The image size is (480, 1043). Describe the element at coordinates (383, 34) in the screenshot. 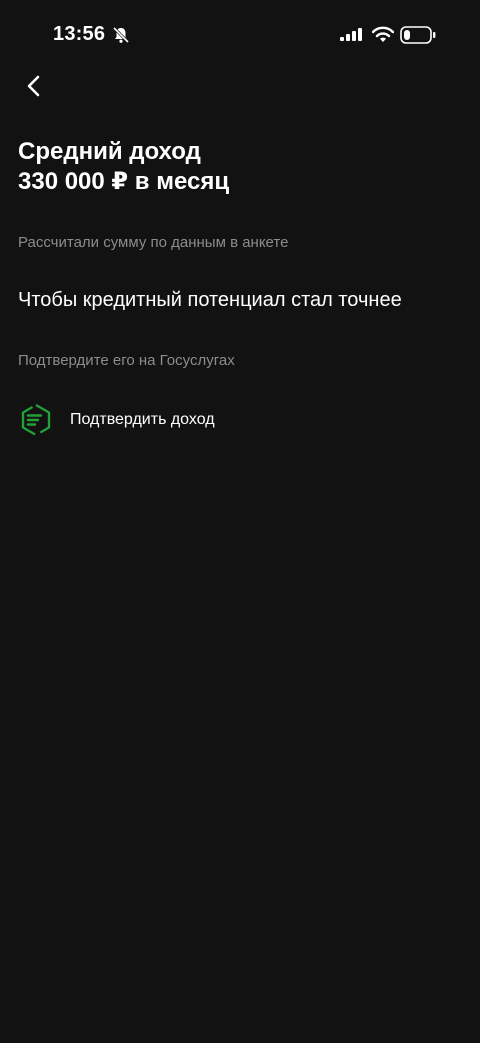

I see `wifi-icon` at that location.